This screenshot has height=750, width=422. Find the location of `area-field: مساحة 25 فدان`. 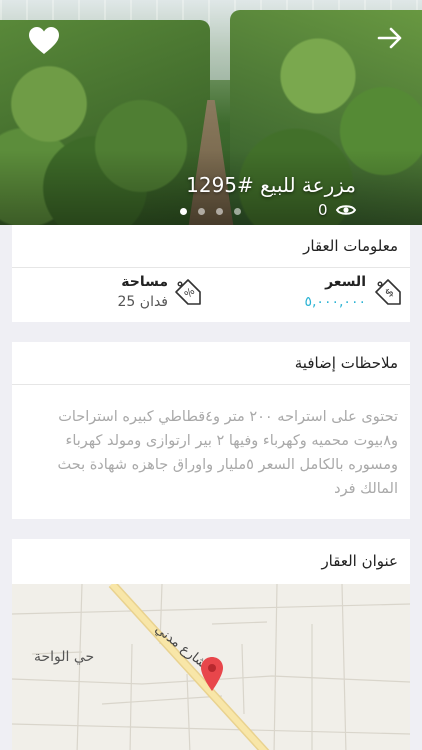

area-field: مساحة 25 فدان is located at coordinates (143, 292).